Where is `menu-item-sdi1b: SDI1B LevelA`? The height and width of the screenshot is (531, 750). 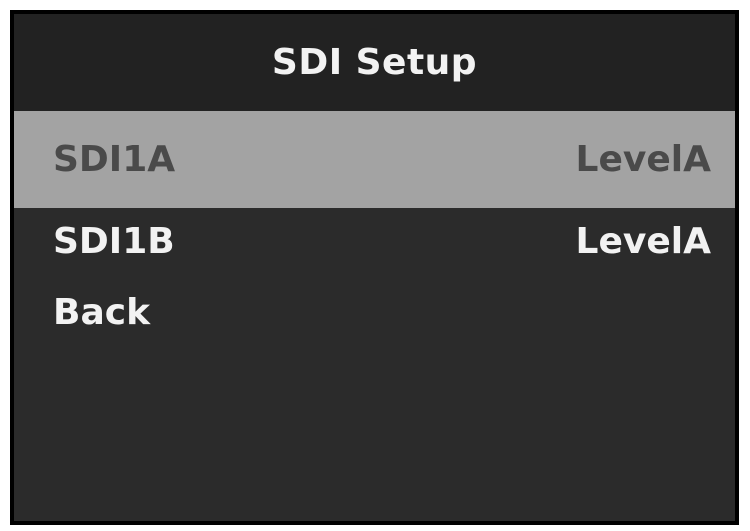 menu-item-sdi1b: SDI1B LevelA is located at coordinates (374, 241).